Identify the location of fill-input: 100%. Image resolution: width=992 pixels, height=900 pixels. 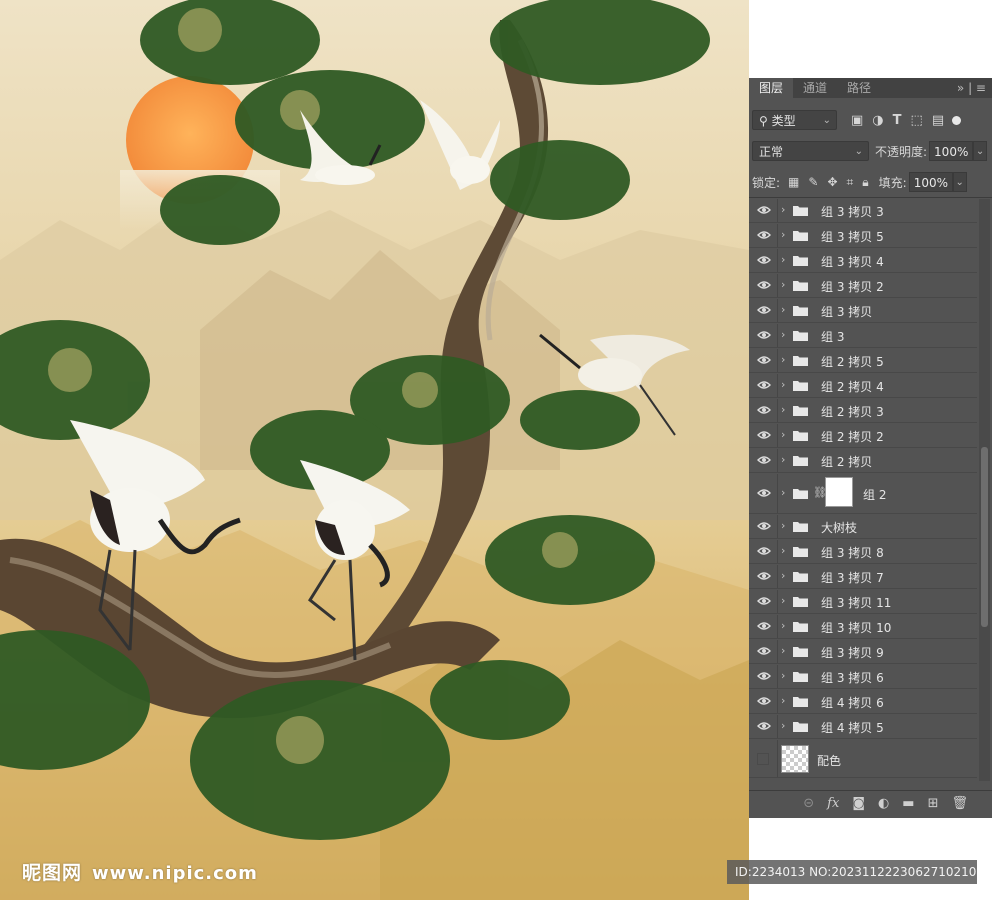
(930, 182).